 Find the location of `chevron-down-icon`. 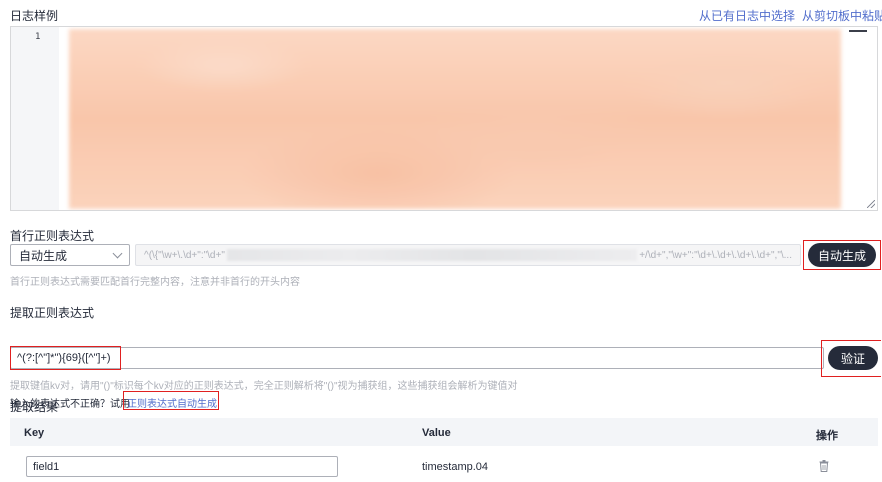

chevron-down-icon is located at coordinates (117, 253).